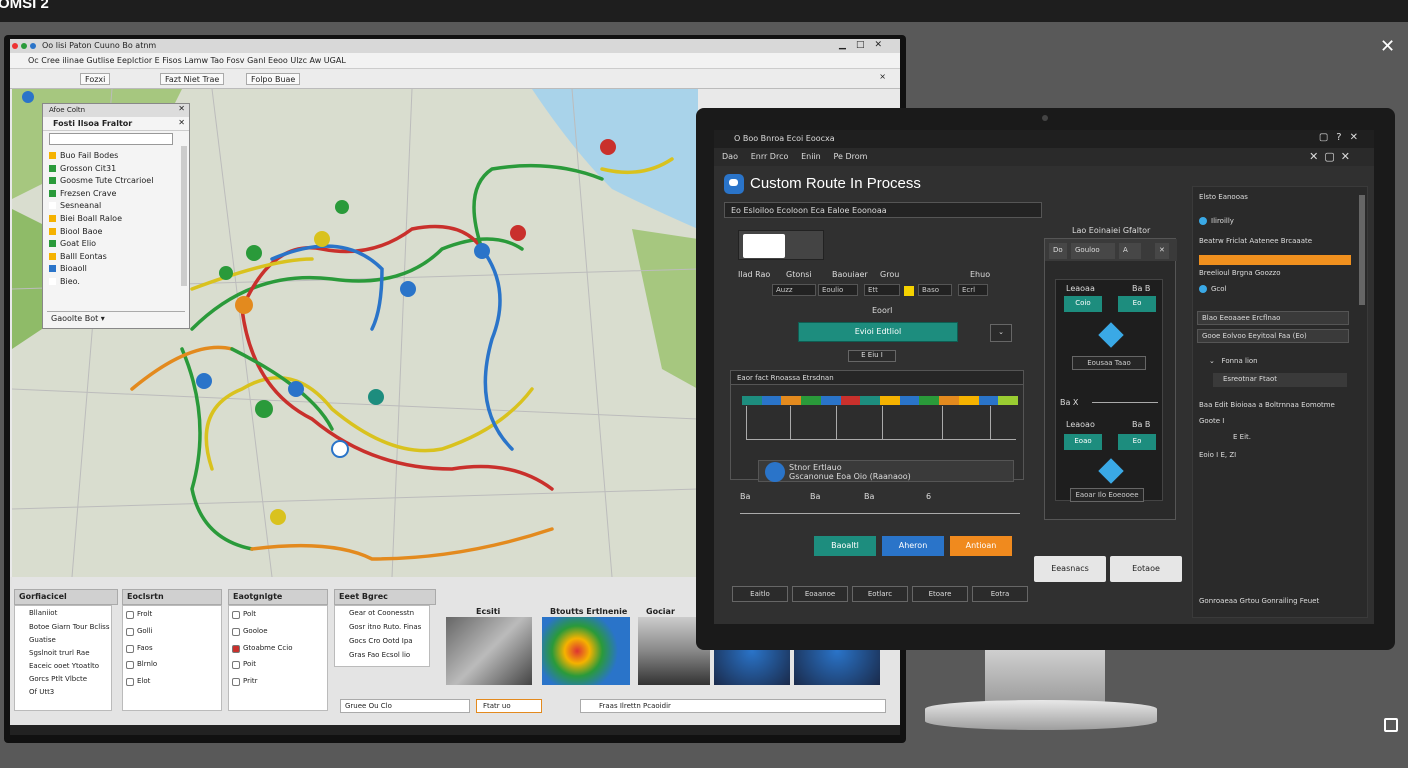  What do you see at coordinates (63, 693) in the screenshot?
I see `list-item: Of Utt3` at bounding box center [63, 693].